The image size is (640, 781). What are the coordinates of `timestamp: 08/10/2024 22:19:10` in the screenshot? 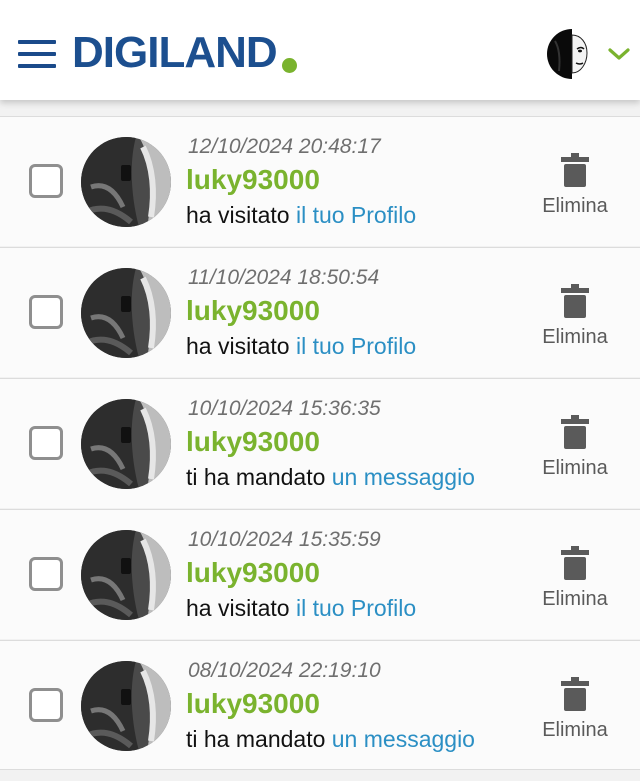 It's located at (284, 670).